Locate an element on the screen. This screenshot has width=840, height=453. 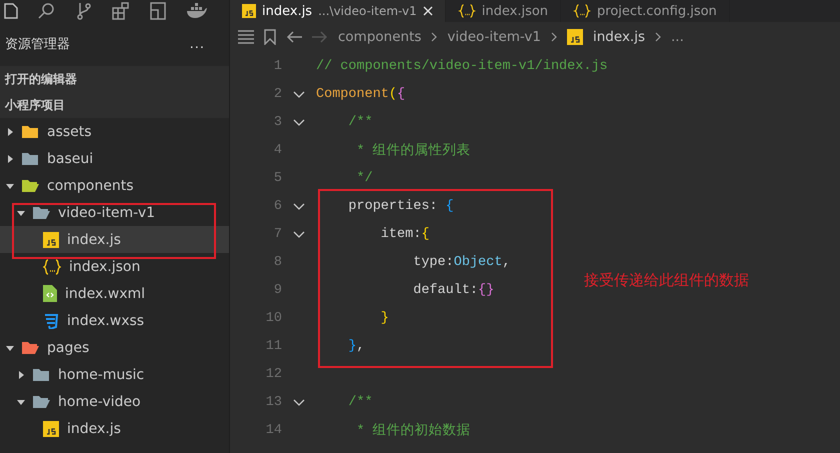
editor-tab: index.js ...\video-item-v1 is located at coordinates (338, 11).